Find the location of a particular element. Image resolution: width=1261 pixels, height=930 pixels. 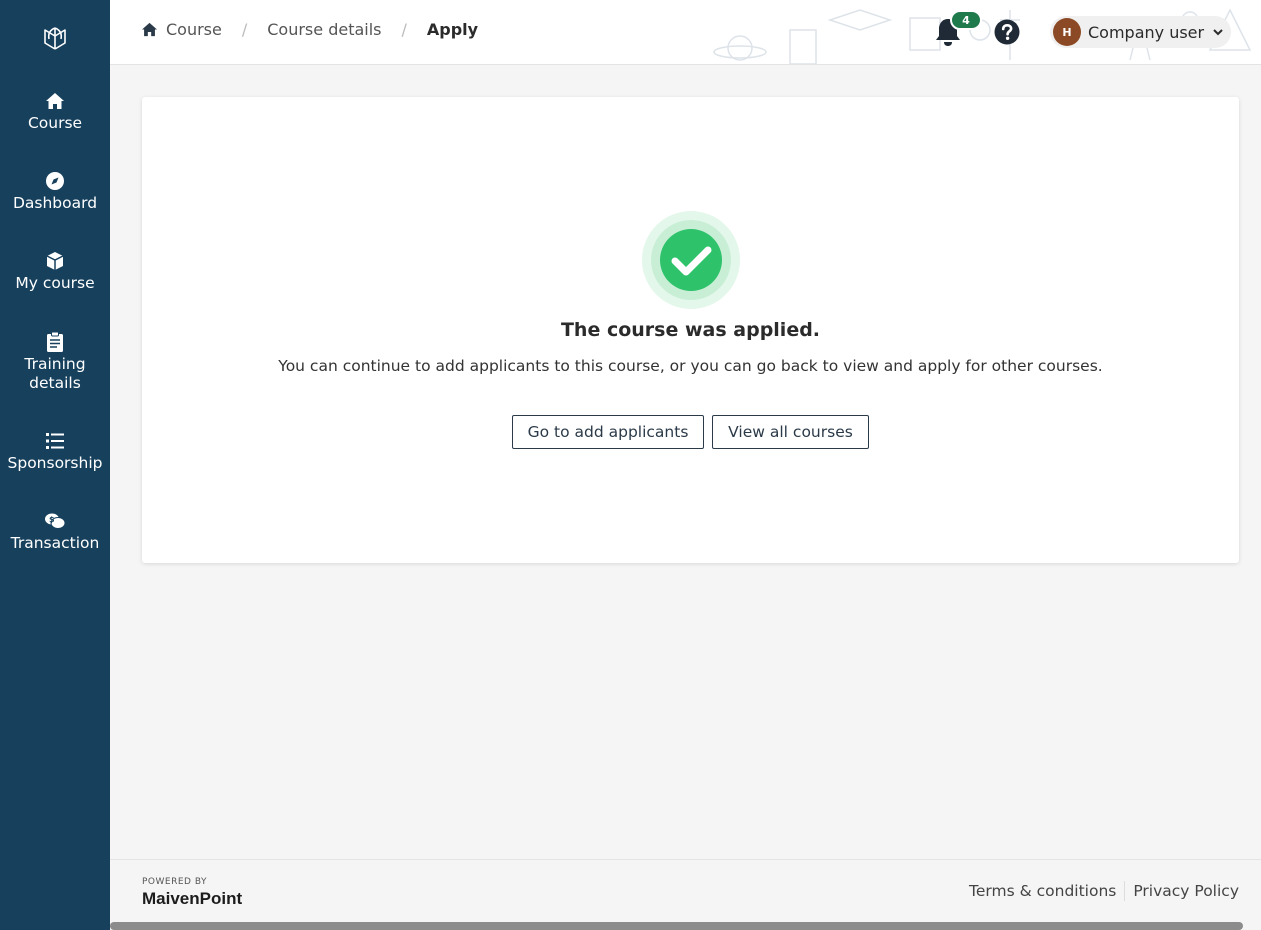

leaf-book-icon is located at coordinates (55, 38).